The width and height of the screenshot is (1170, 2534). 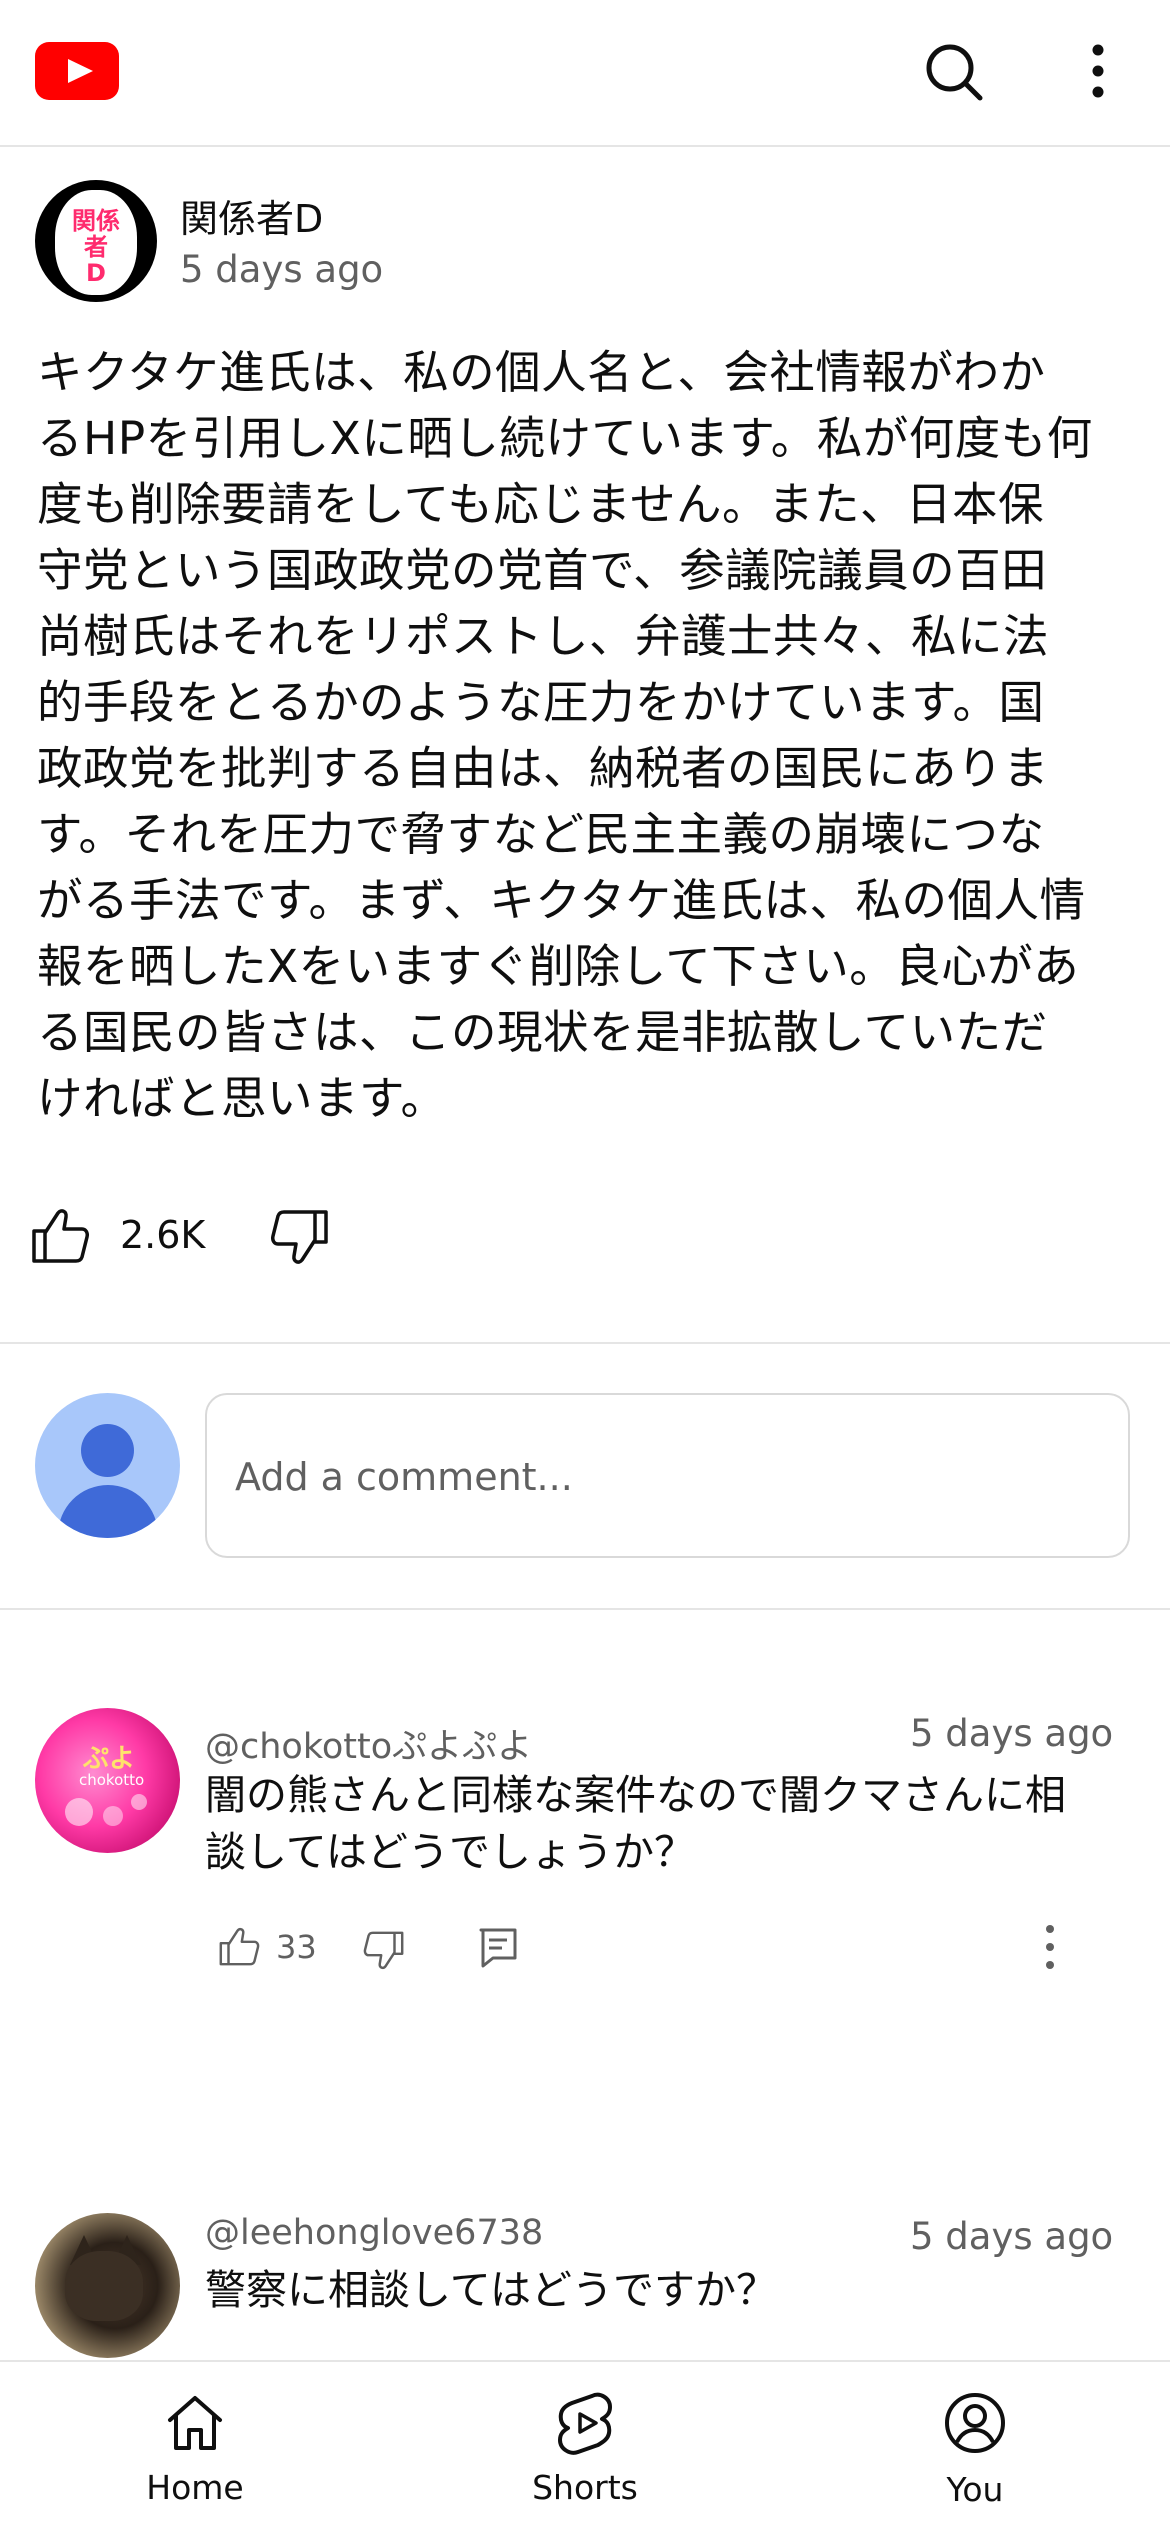 What do you see at coordinates (195, 2487) in the screenshot?
I see `nav-home-label: Home` at bounding box center [195, 2487].